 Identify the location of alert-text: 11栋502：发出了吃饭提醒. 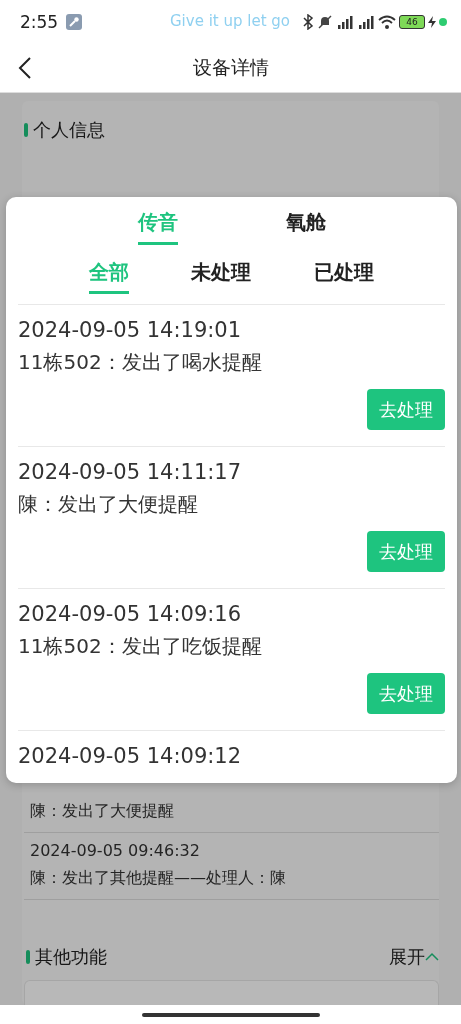
(140, 646).